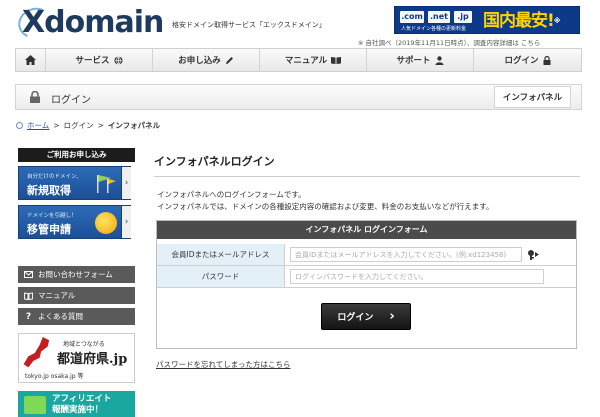 This screenshot has width=600, height=417. Describe the element at coordinates (449, 43) in the screenshot. I see `banner-note: ※ 自社調べ（2019年11月11日時点）、調査内容詳細は こちら` at that location.